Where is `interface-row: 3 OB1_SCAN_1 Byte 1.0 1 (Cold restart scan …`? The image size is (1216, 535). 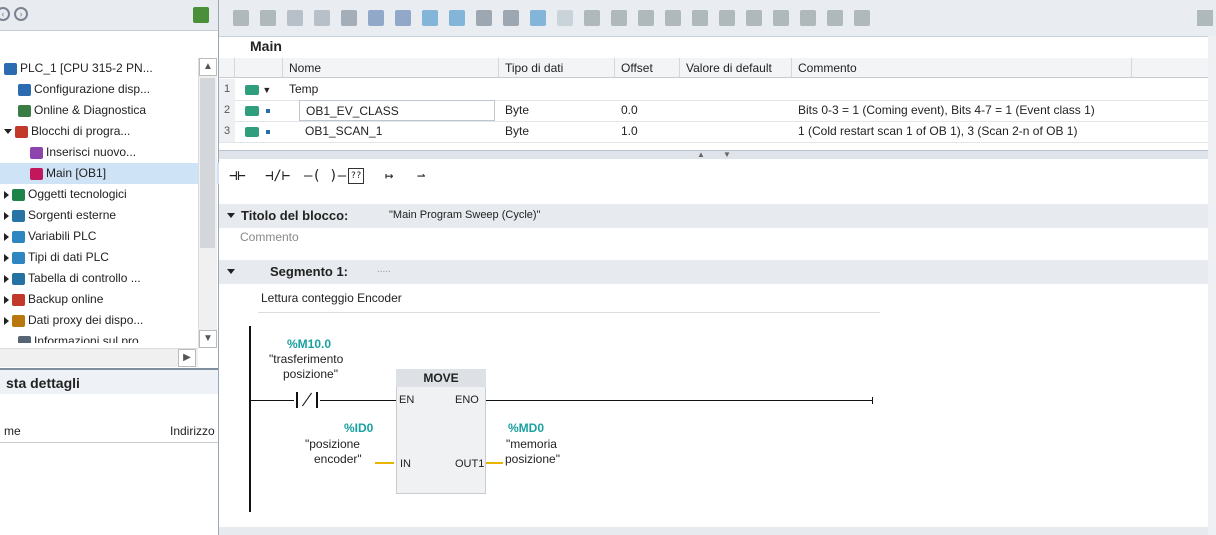
interface-row: 3 OB1_SCAN_1 Byte 1.0 1 (Cold restart scan … is located at coordinates (717, 132).